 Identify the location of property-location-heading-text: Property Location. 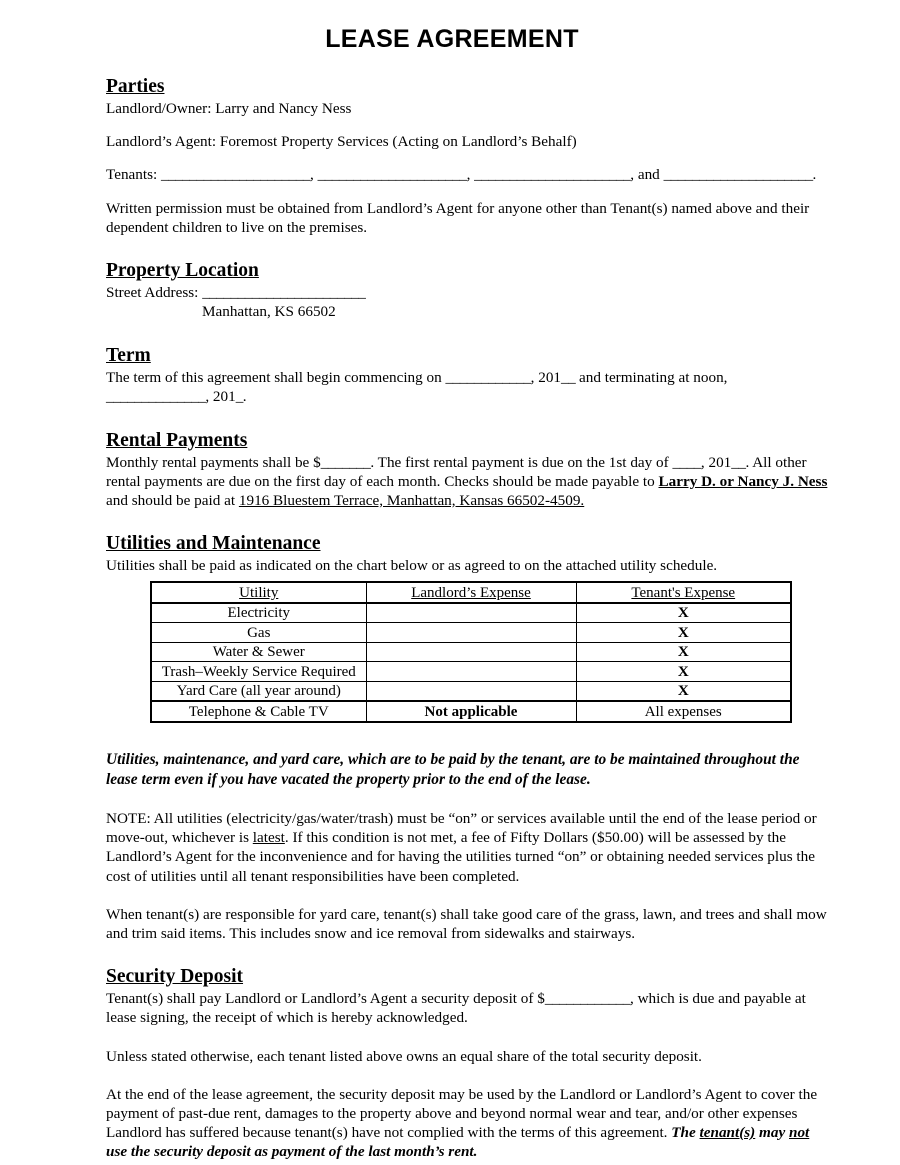
(182, 271).